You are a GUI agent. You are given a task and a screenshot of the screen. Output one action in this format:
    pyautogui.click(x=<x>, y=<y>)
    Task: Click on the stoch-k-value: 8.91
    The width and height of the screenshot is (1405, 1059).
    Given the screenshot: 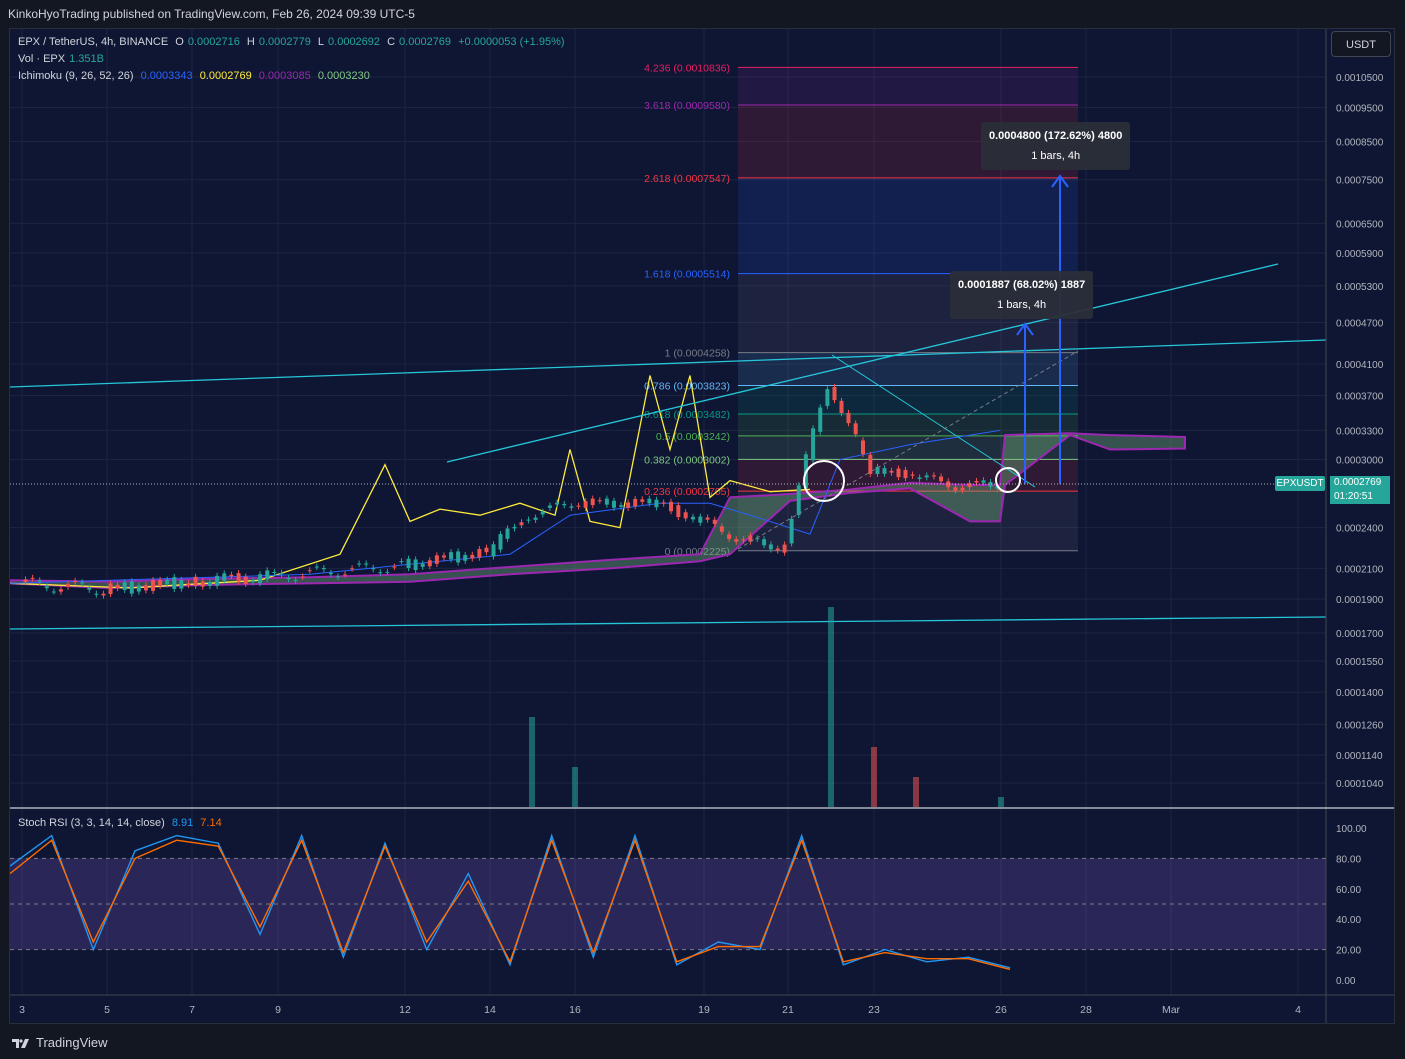 What is the action you would take?
    pyautogui.click(x=182, y=823)
    